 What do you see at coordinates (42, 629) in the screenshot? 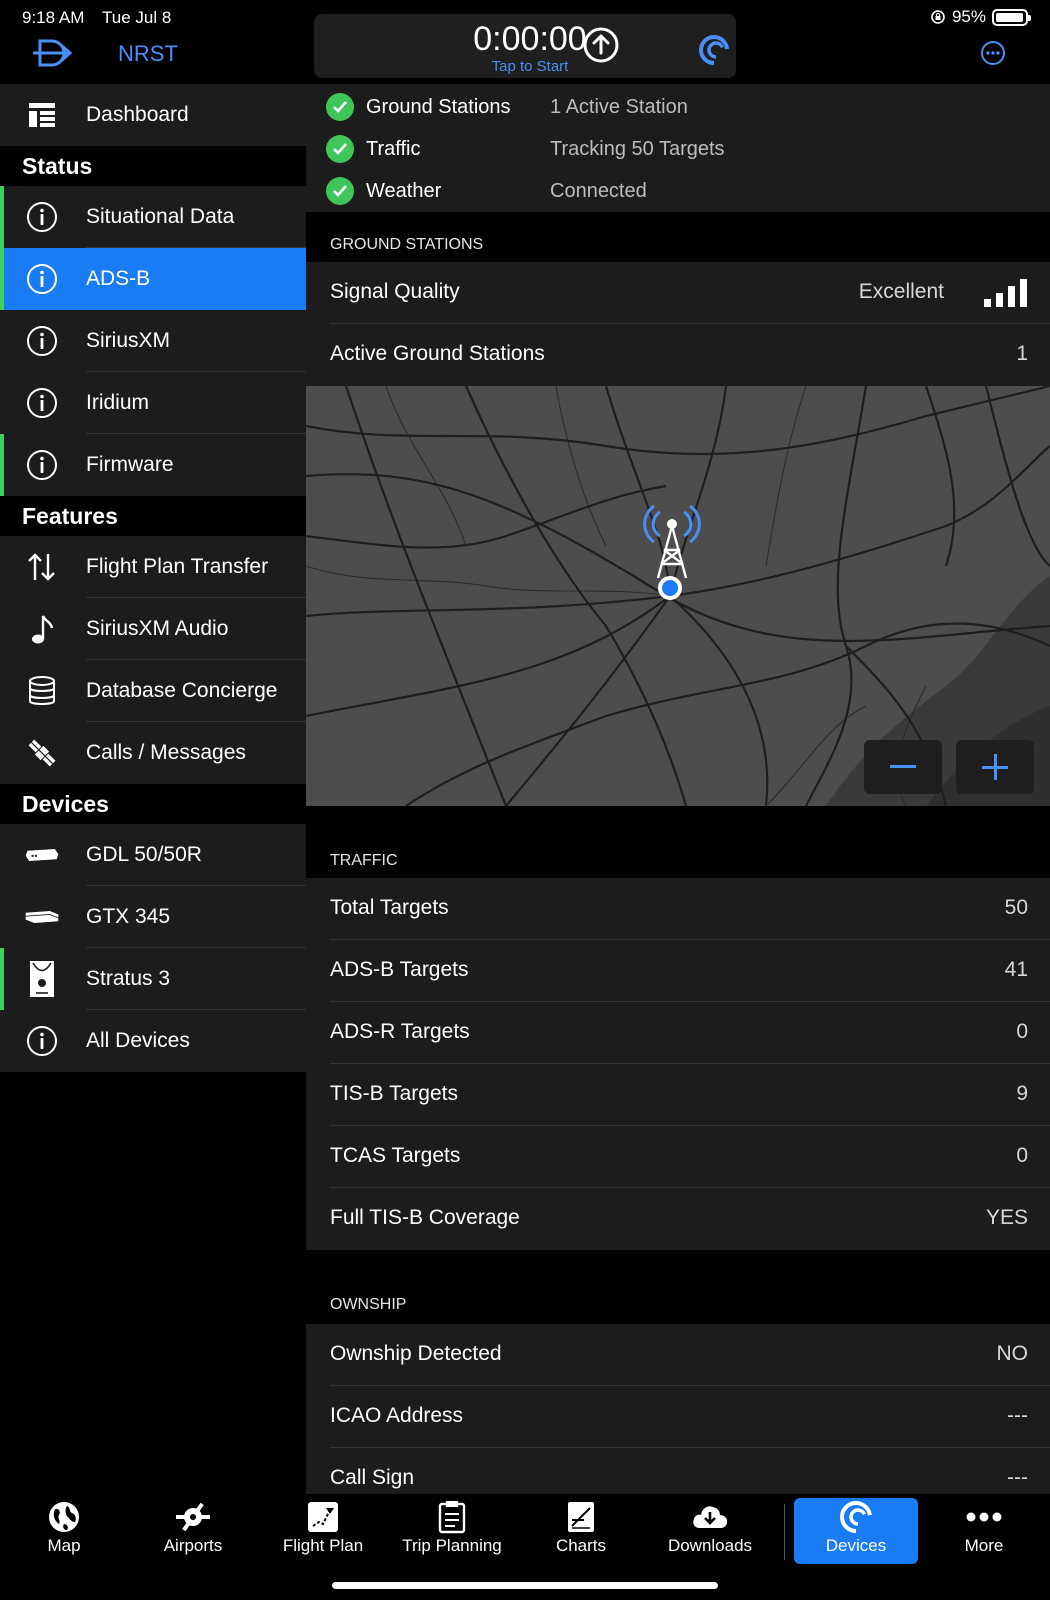
I see `music-note-icon` at bounding box center [42, 629].